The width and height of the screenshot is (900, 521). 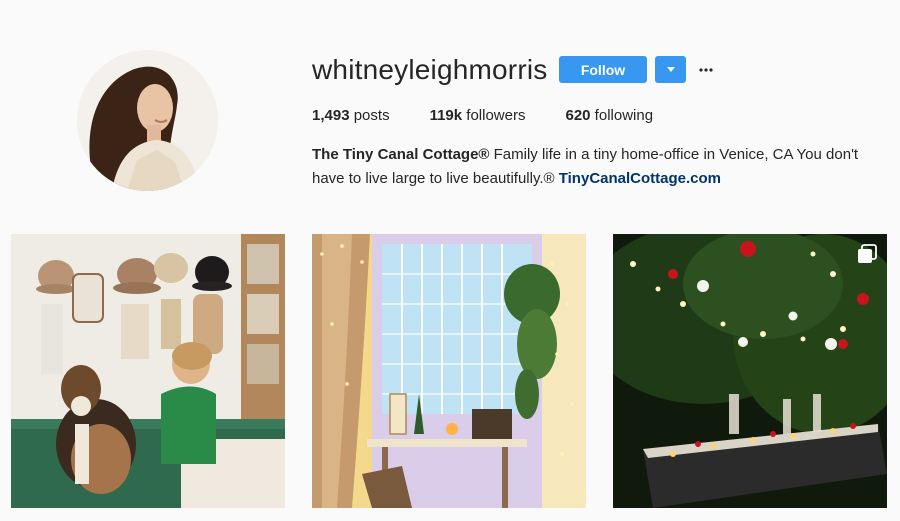 I want to click on following-count-value: 620, so click(x=578, y=115).